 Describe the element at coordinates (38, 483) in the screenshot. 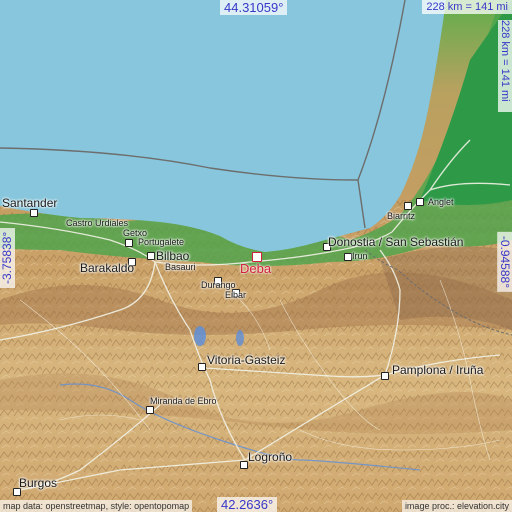

I see `city-label-burgos: Burgos` at that location.